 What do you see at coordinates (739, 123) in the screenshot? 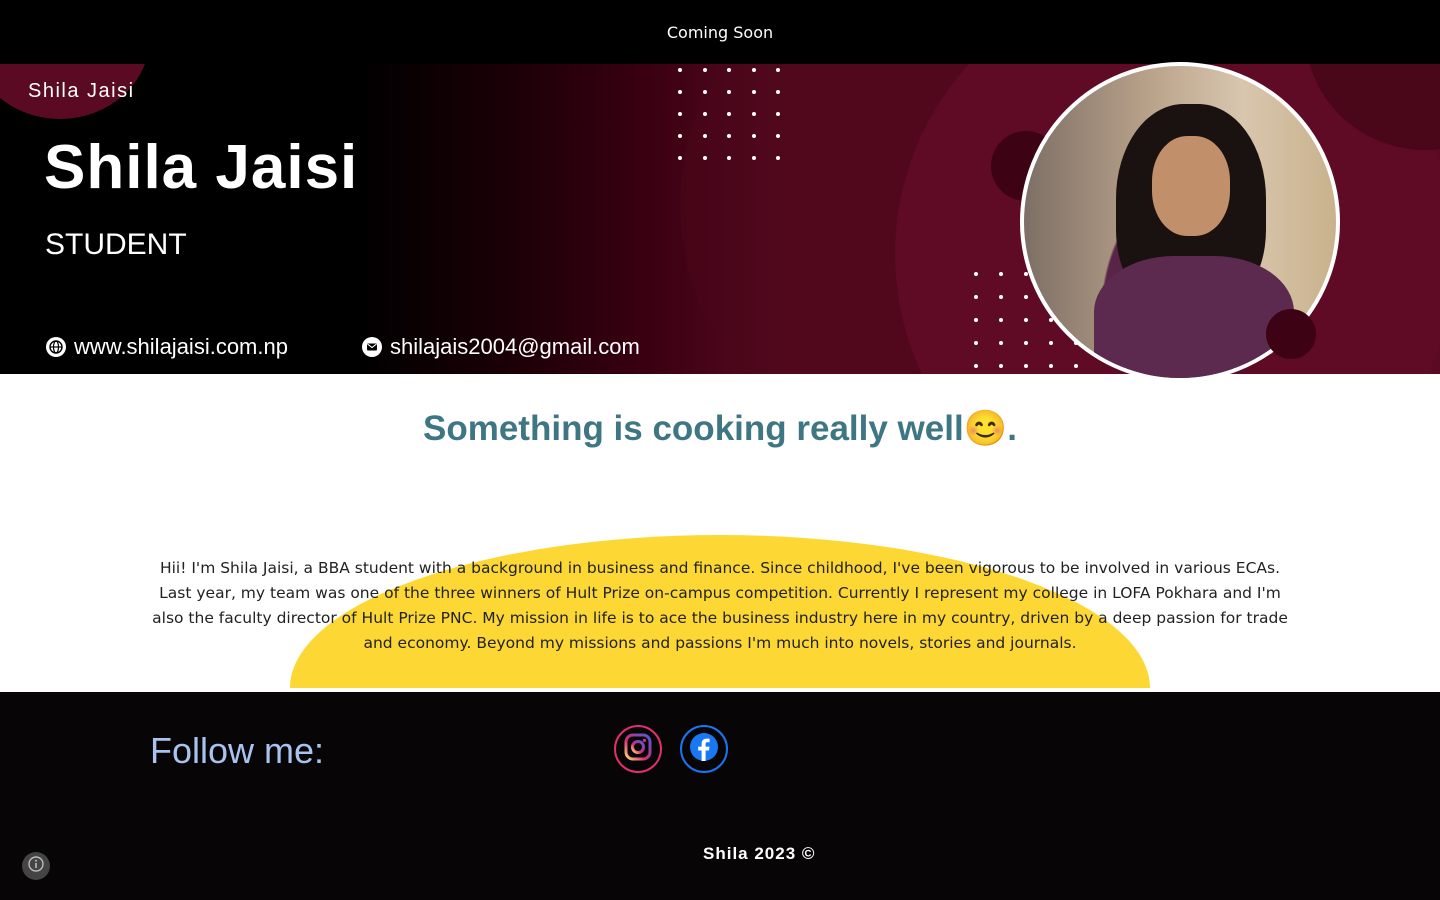
I see `dot-pattern-top` at bounding box center [739, 123].